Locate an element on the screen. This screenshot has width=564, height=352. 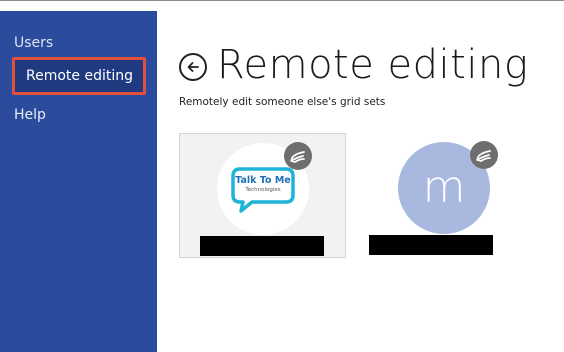
sidebar-item-help: Help is located at coordinates (30, 115).